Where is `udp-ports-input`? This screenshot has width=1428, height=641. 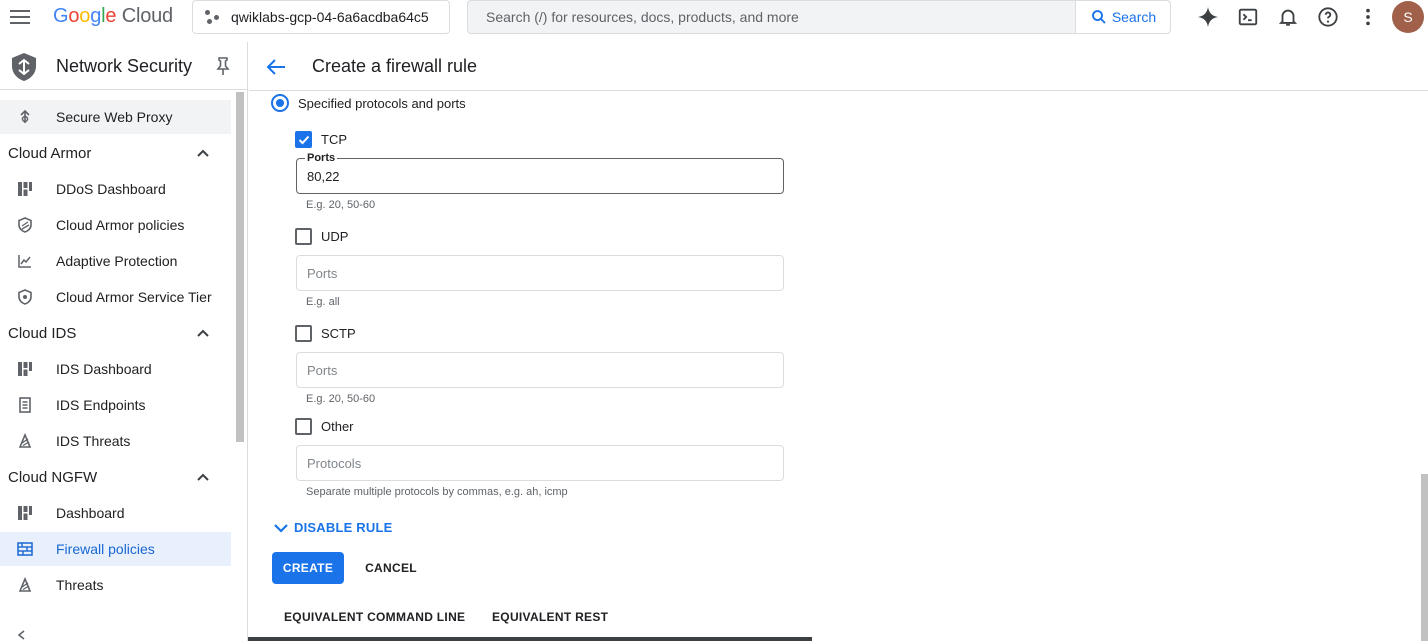 udp-ports-input is located at coordinates (540, 273).